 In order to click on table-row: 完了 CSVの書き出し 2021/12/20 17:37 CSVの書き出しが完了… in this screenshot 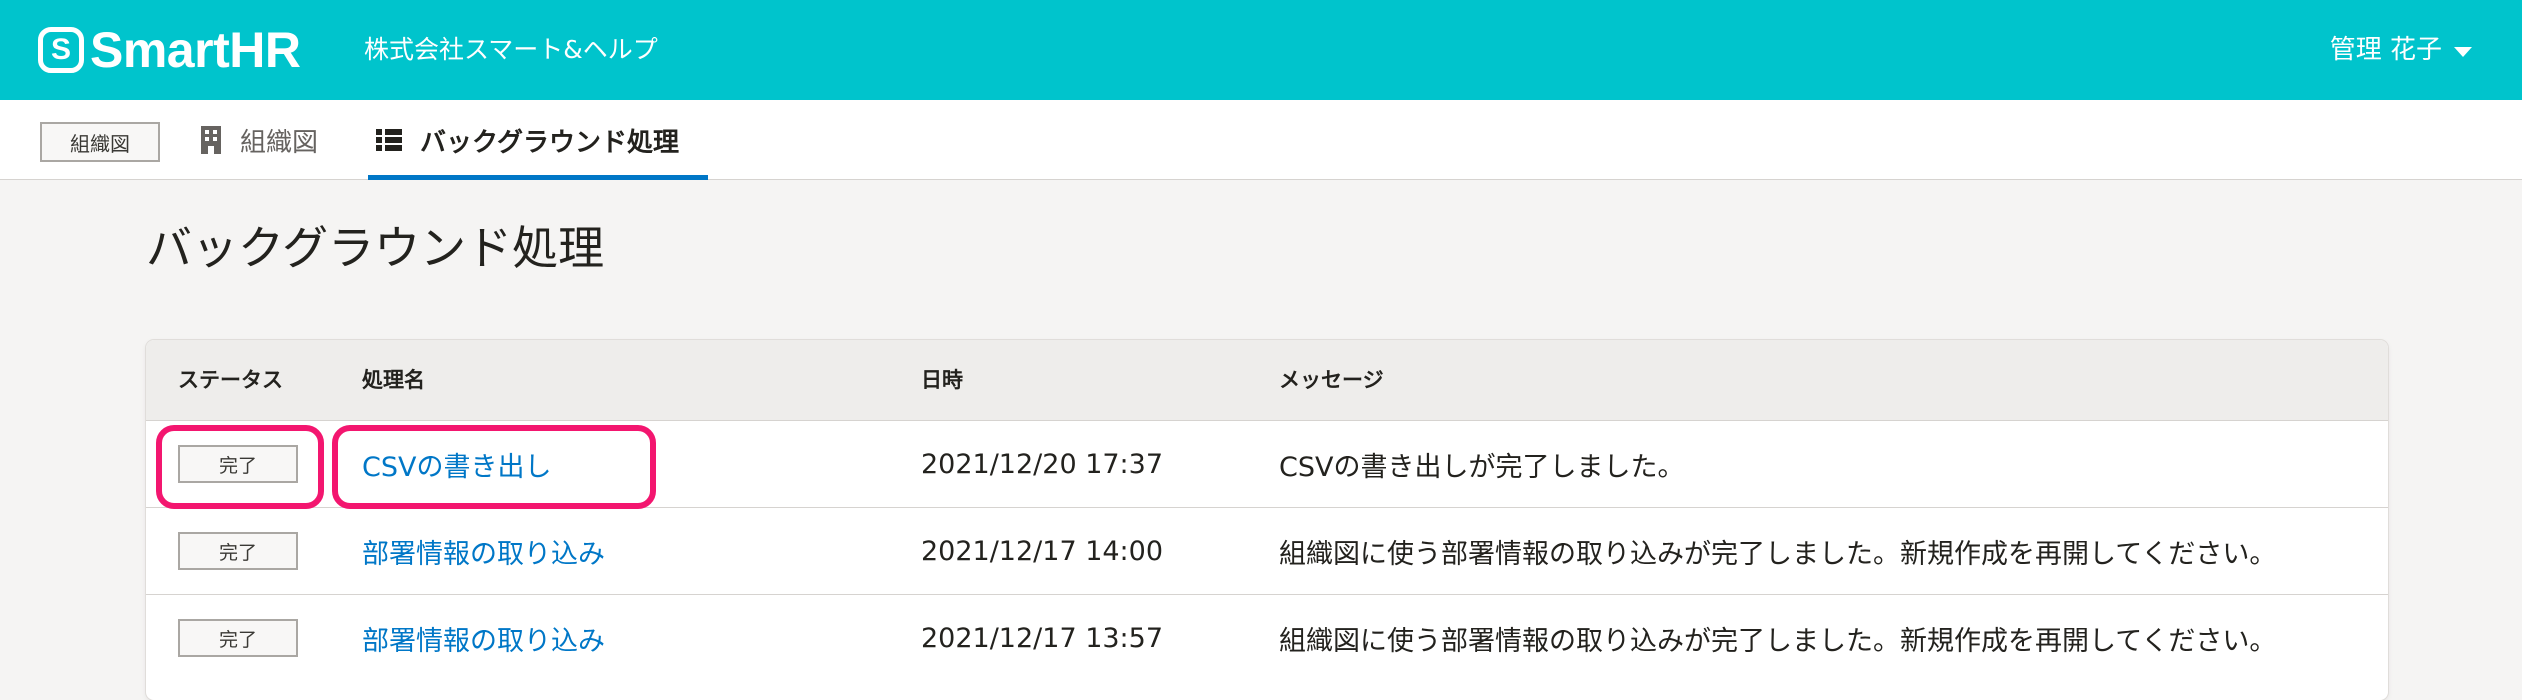, I will do `click(1267, 463)`.